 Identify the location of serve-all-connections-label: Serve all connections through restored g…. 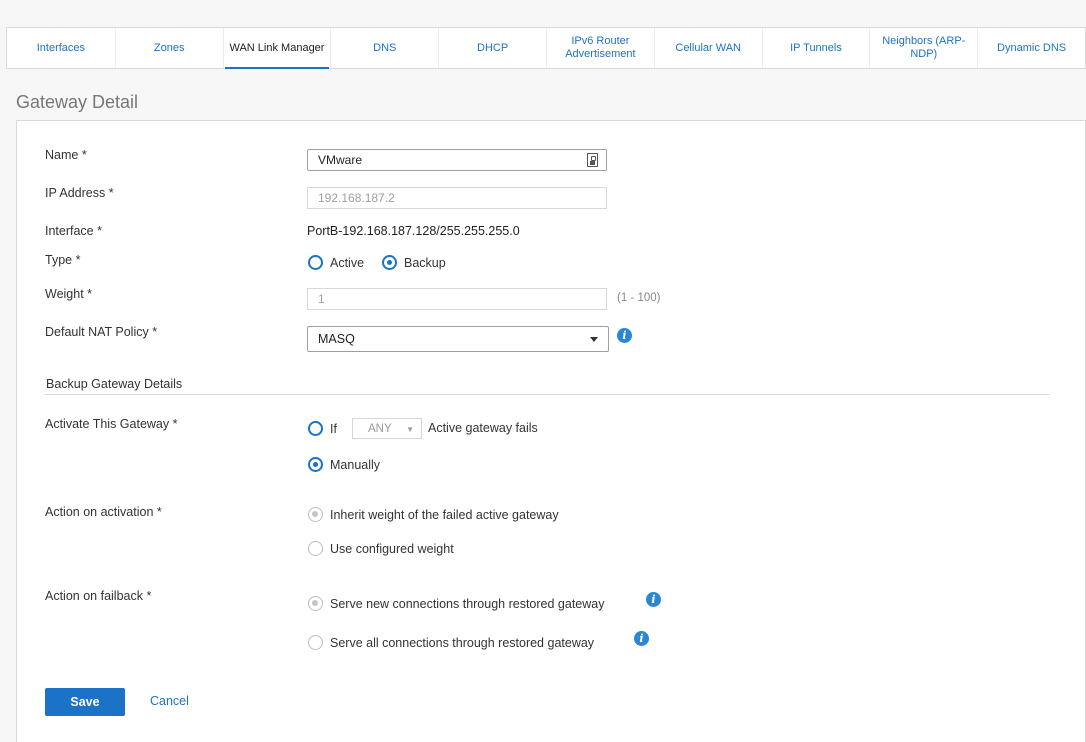
(462, 642).